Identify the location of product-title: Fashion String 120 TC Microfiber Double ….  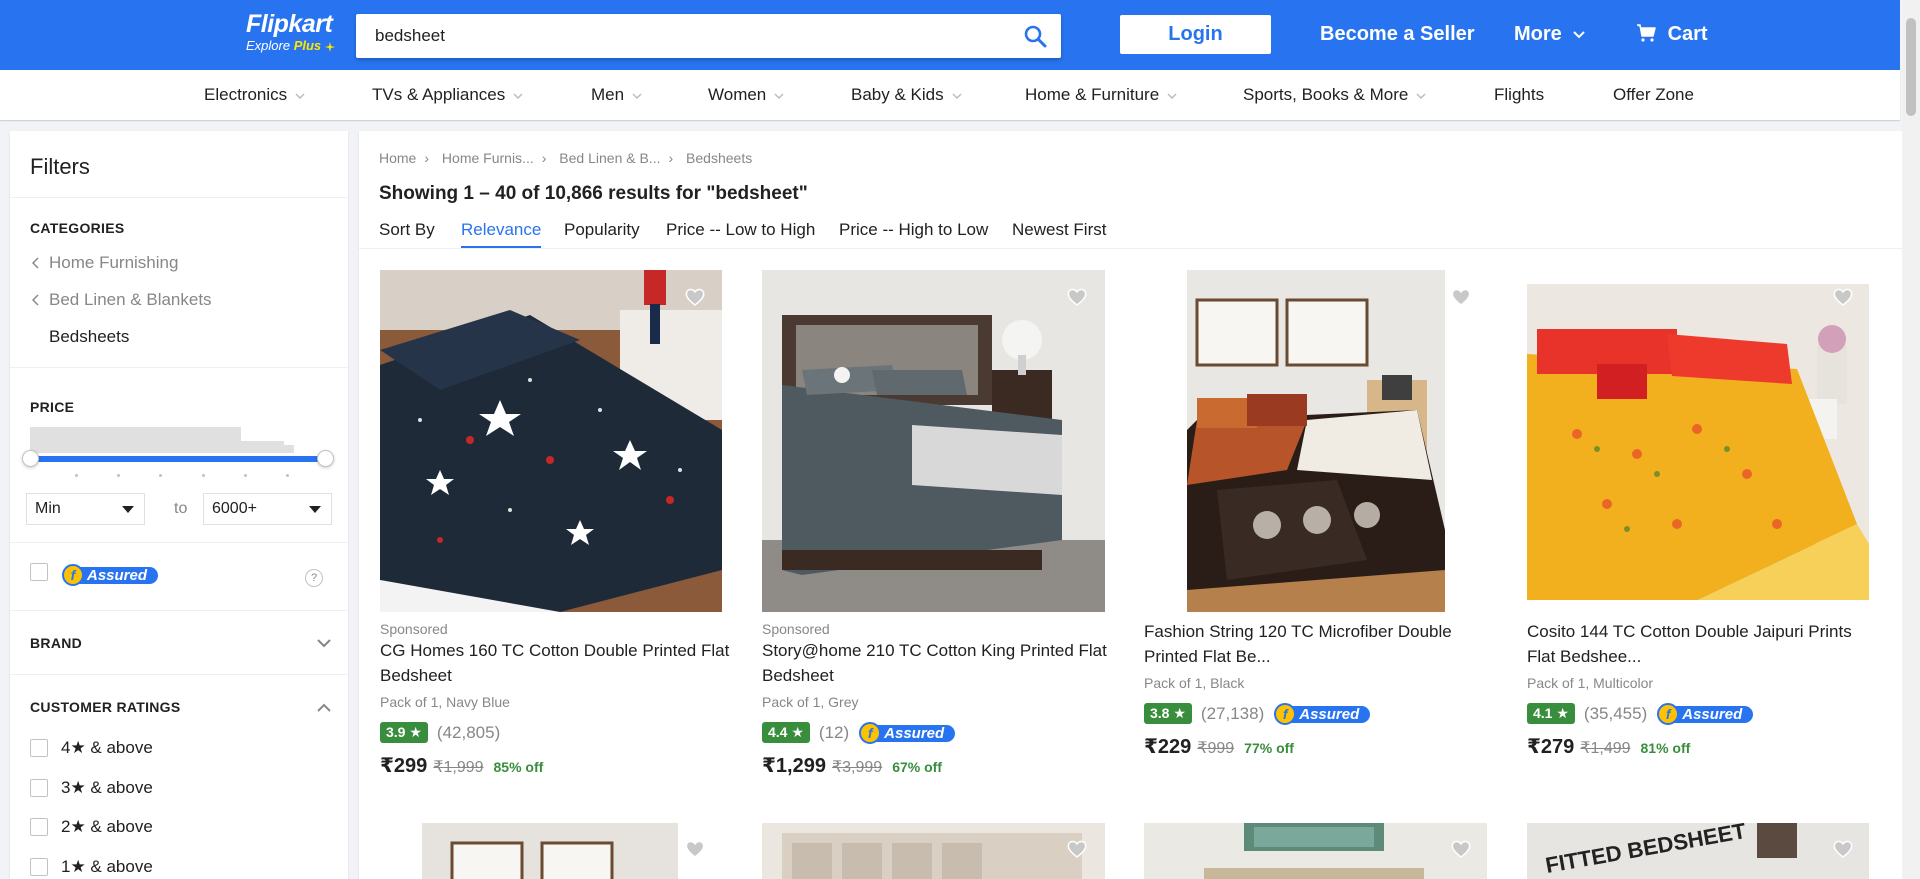
(1319, 644).